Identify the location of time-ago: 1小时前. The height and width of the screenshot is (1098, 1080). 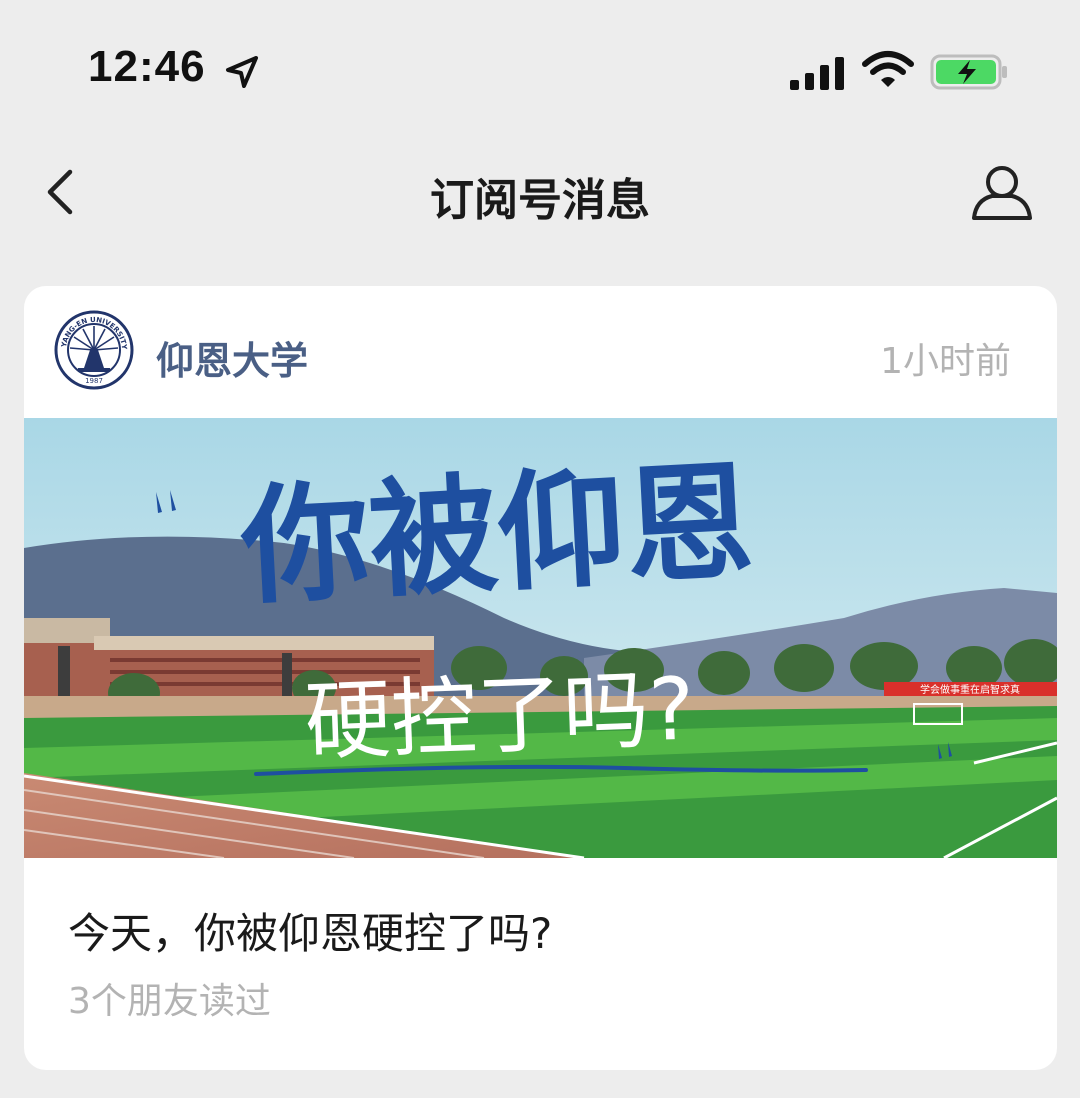
(945, 361).